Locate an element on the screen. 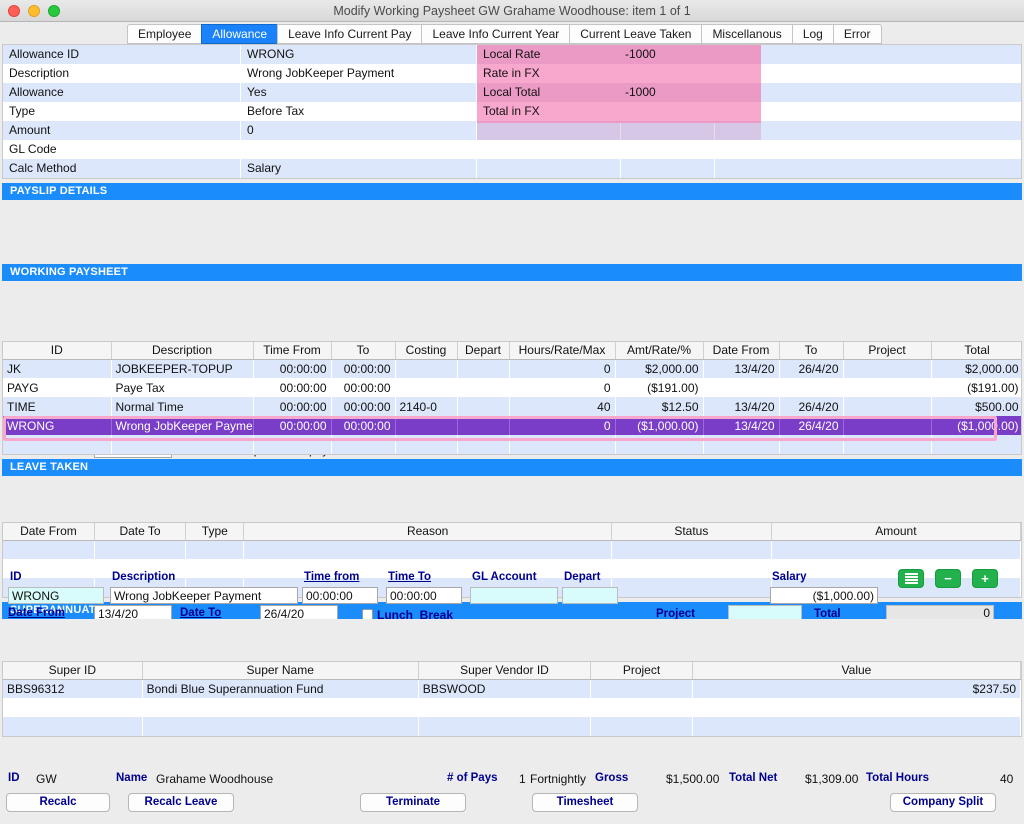  cell-date-to is located at coordinates (811, 444).